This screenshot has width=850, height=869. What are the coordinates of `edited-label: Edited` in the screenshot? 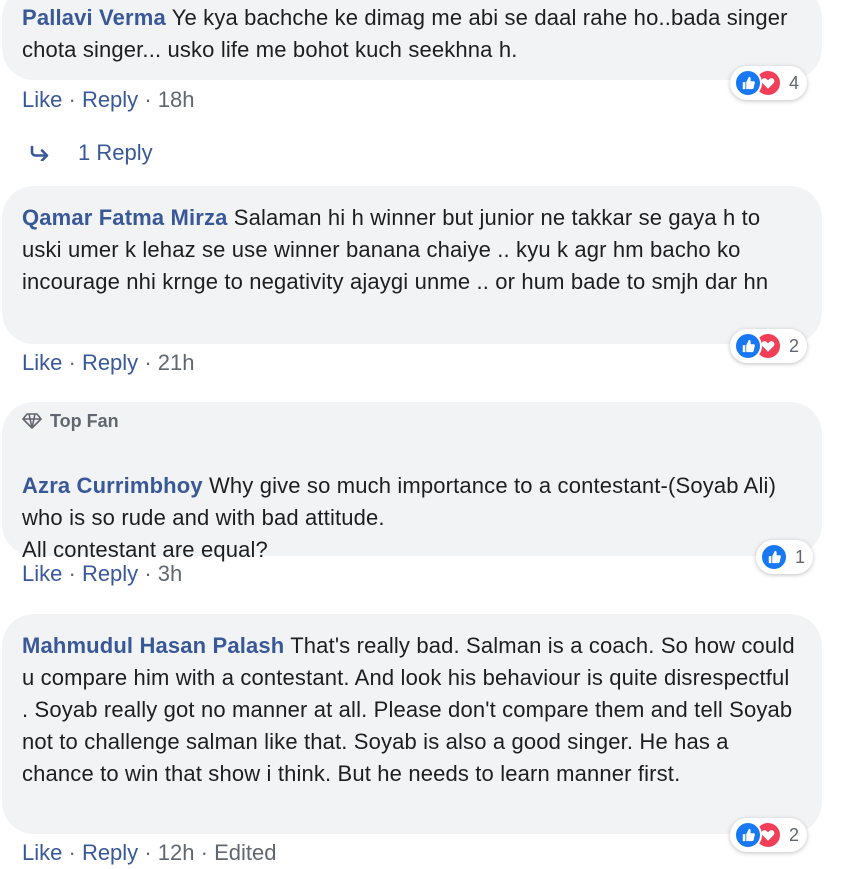 It's located at (245, 852).